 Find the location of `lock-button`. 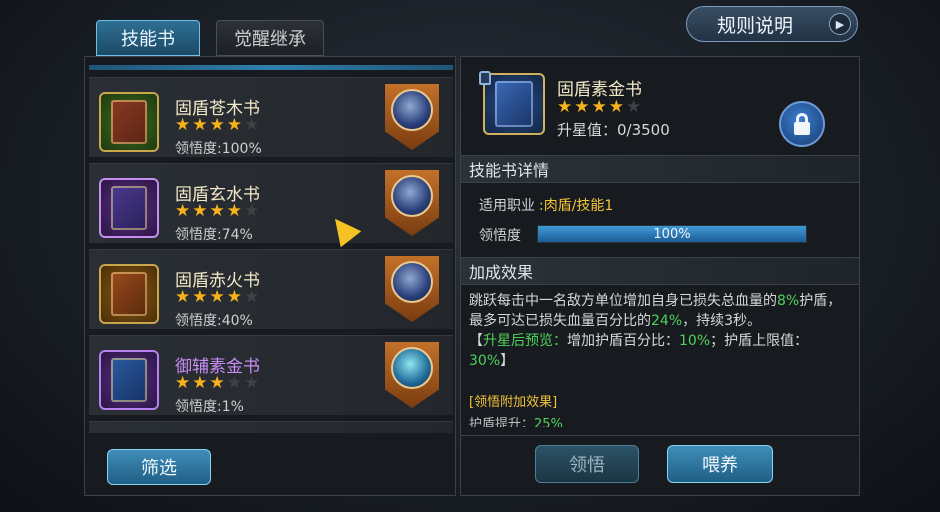

lock-button is located at coordinates (802, 124).